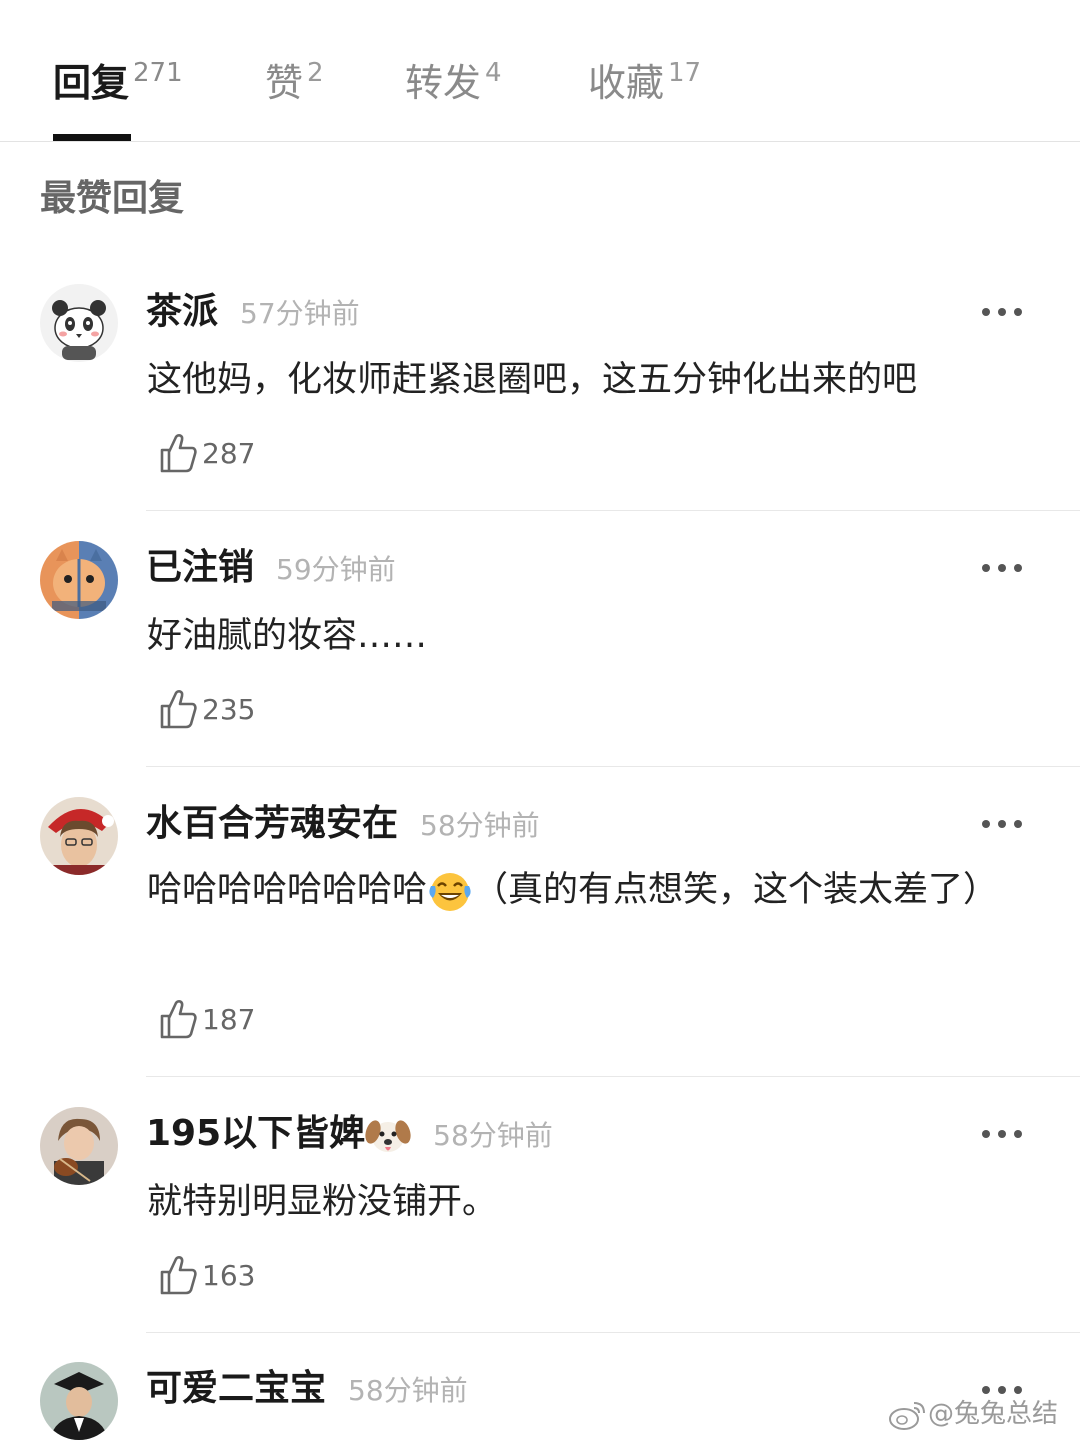 The image size is (1080, 1440). Describe the element at coordinates (993, 1414) in the screenshot. I see `watermark-text: @兔兔总结` at that location.